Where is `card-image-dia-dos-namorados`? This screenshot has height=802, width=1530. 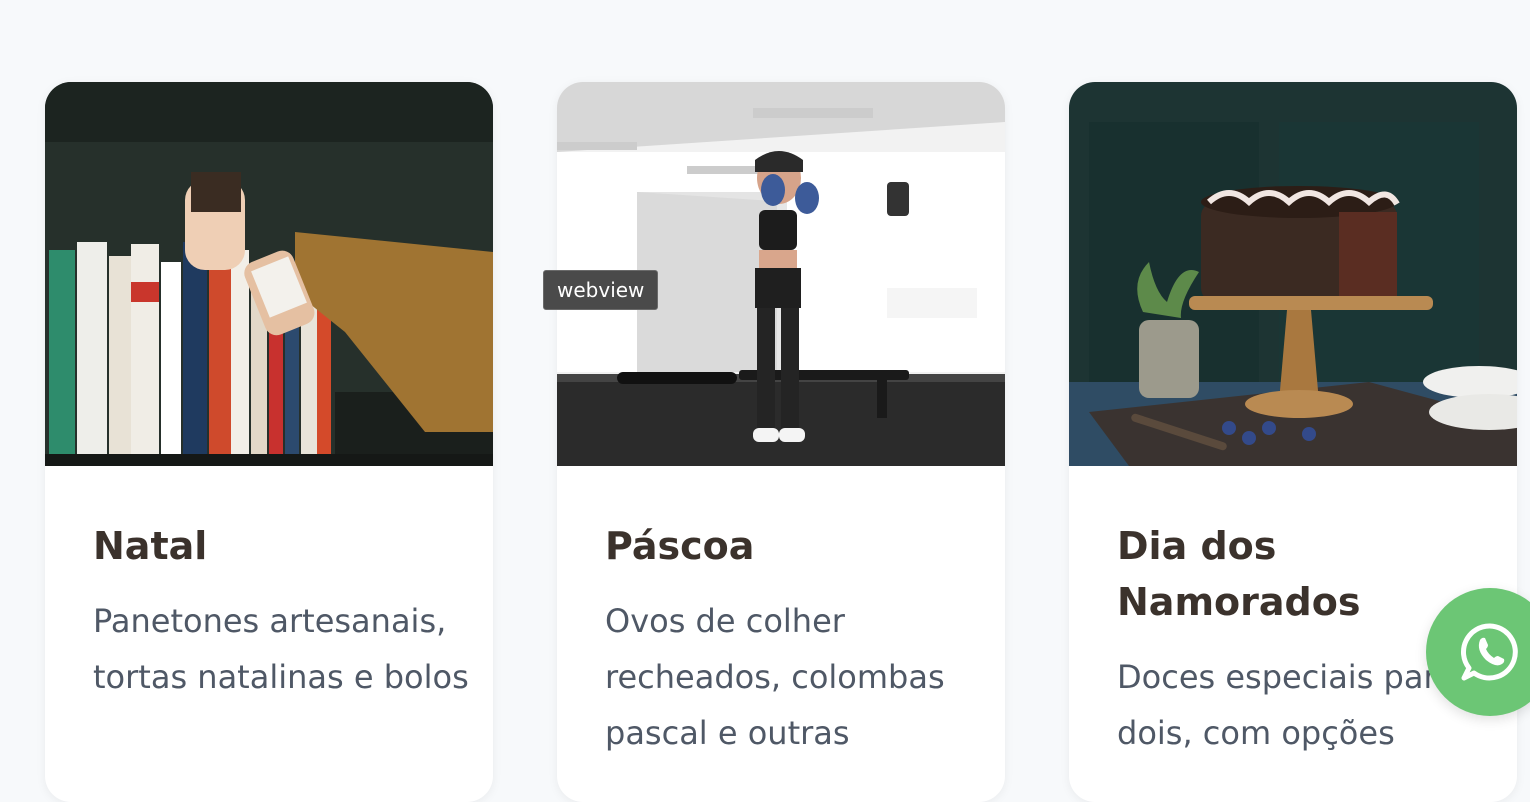 card-image-dia-dos-namorados is located at coordinates (1293, 274).